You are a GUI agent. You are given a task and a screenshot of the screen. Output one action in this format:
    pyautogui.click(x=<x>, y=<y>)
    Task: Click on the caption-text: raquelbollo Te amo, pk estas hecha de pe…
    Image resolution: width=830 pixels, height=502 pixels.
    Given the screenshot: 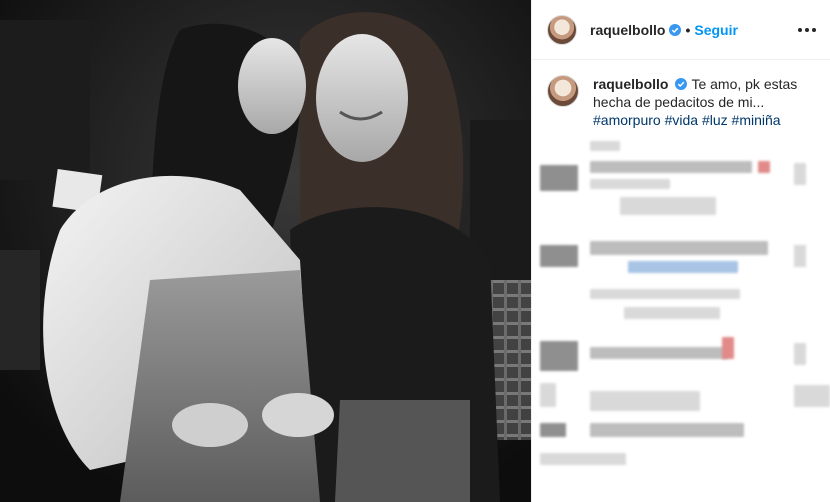 What is the action you would take?
    pyautogui.click(x=700, y=102)
    